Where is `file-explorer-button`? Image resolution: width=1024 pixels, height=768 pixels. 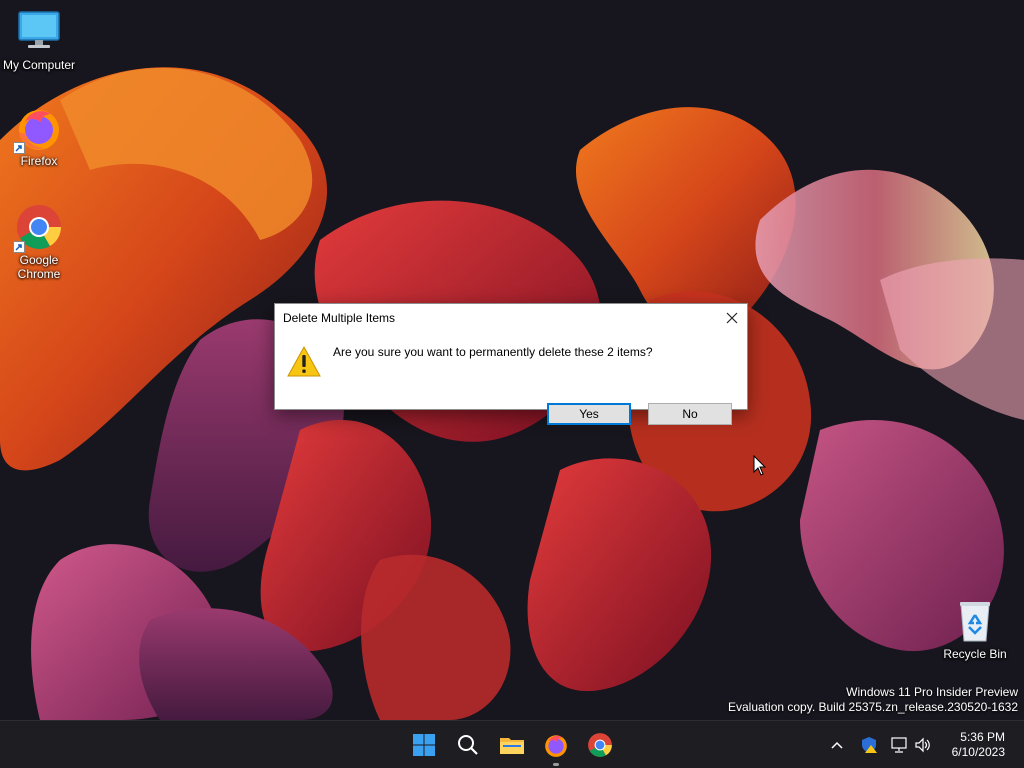 file-explorer-button is located at coordinates (512, 745).